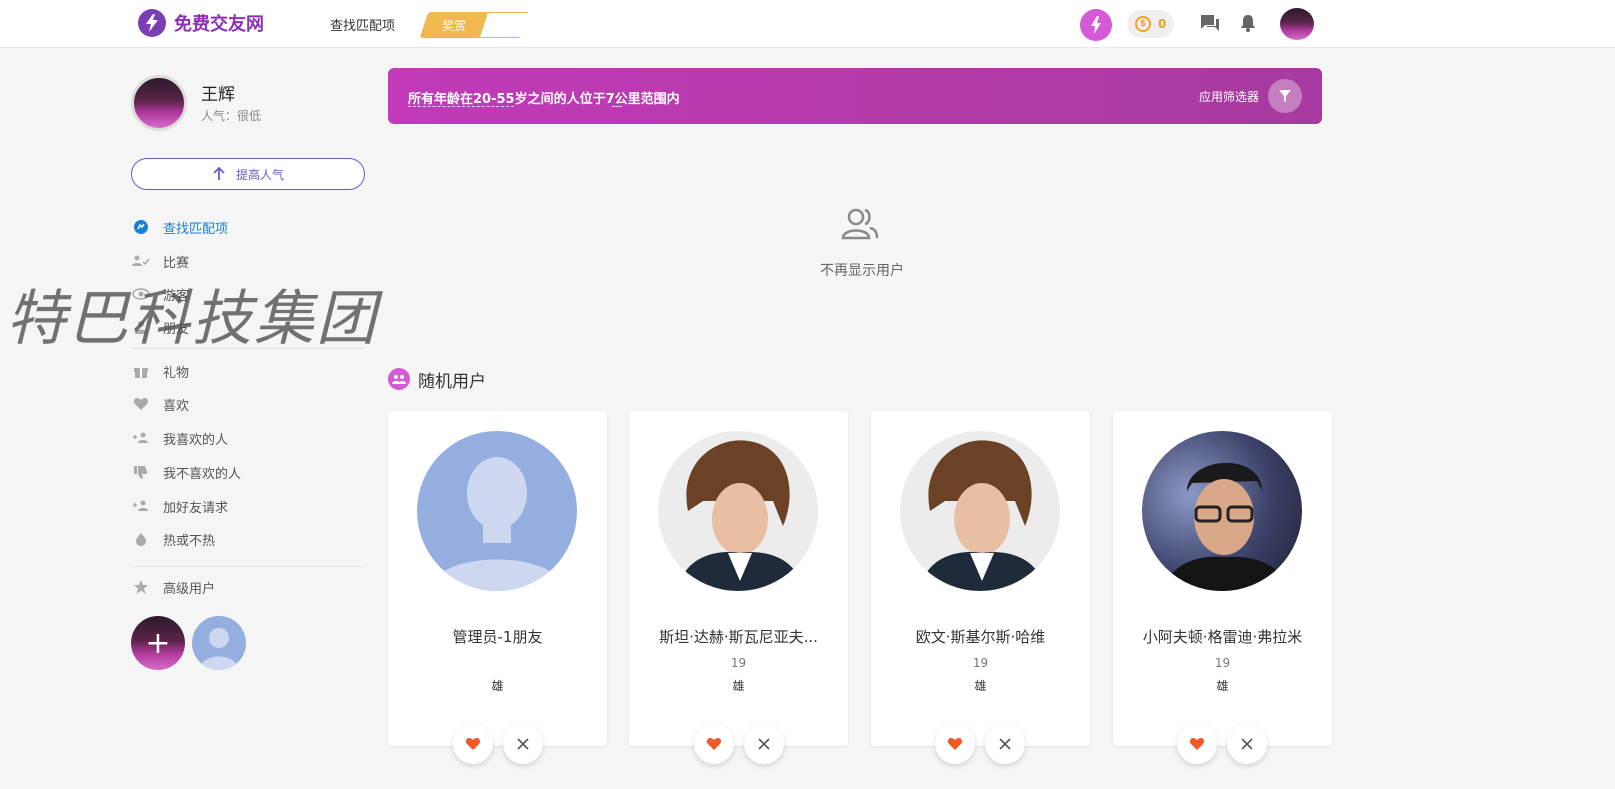 This screenshot has height=789, width=1615. I want to click on sidebar-item-label: 我喜欢的人, so click(196, 440).